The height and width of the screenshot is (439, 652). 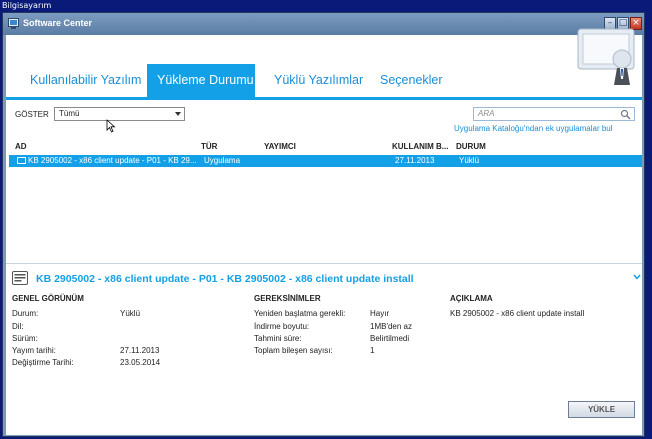 I want to click on field-label: İndirme boyutu:, so click(x=282, y=326).